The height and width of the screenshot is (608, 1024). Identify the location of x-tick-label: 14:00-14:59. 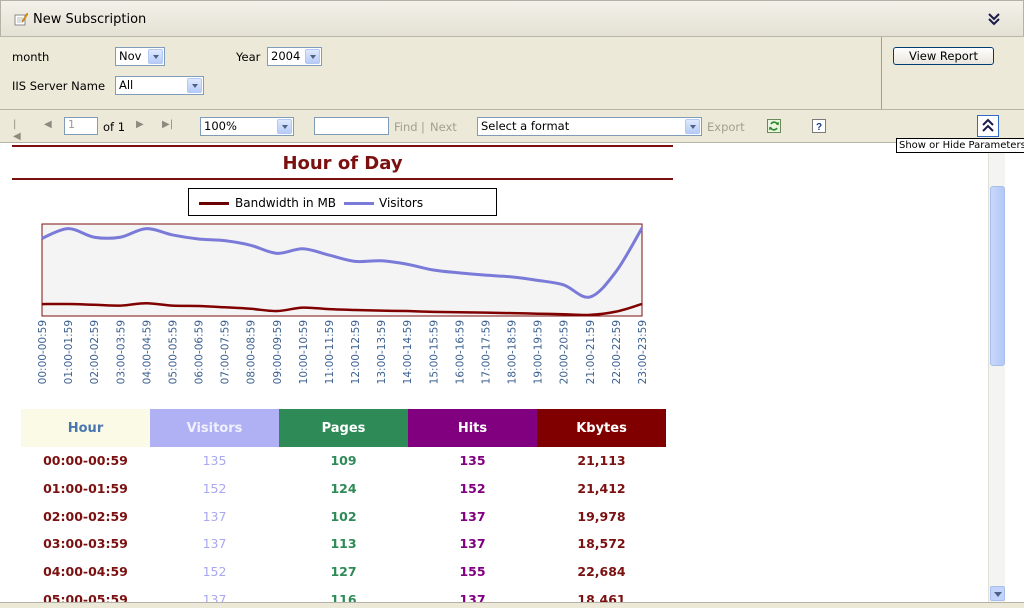
(408, 352).